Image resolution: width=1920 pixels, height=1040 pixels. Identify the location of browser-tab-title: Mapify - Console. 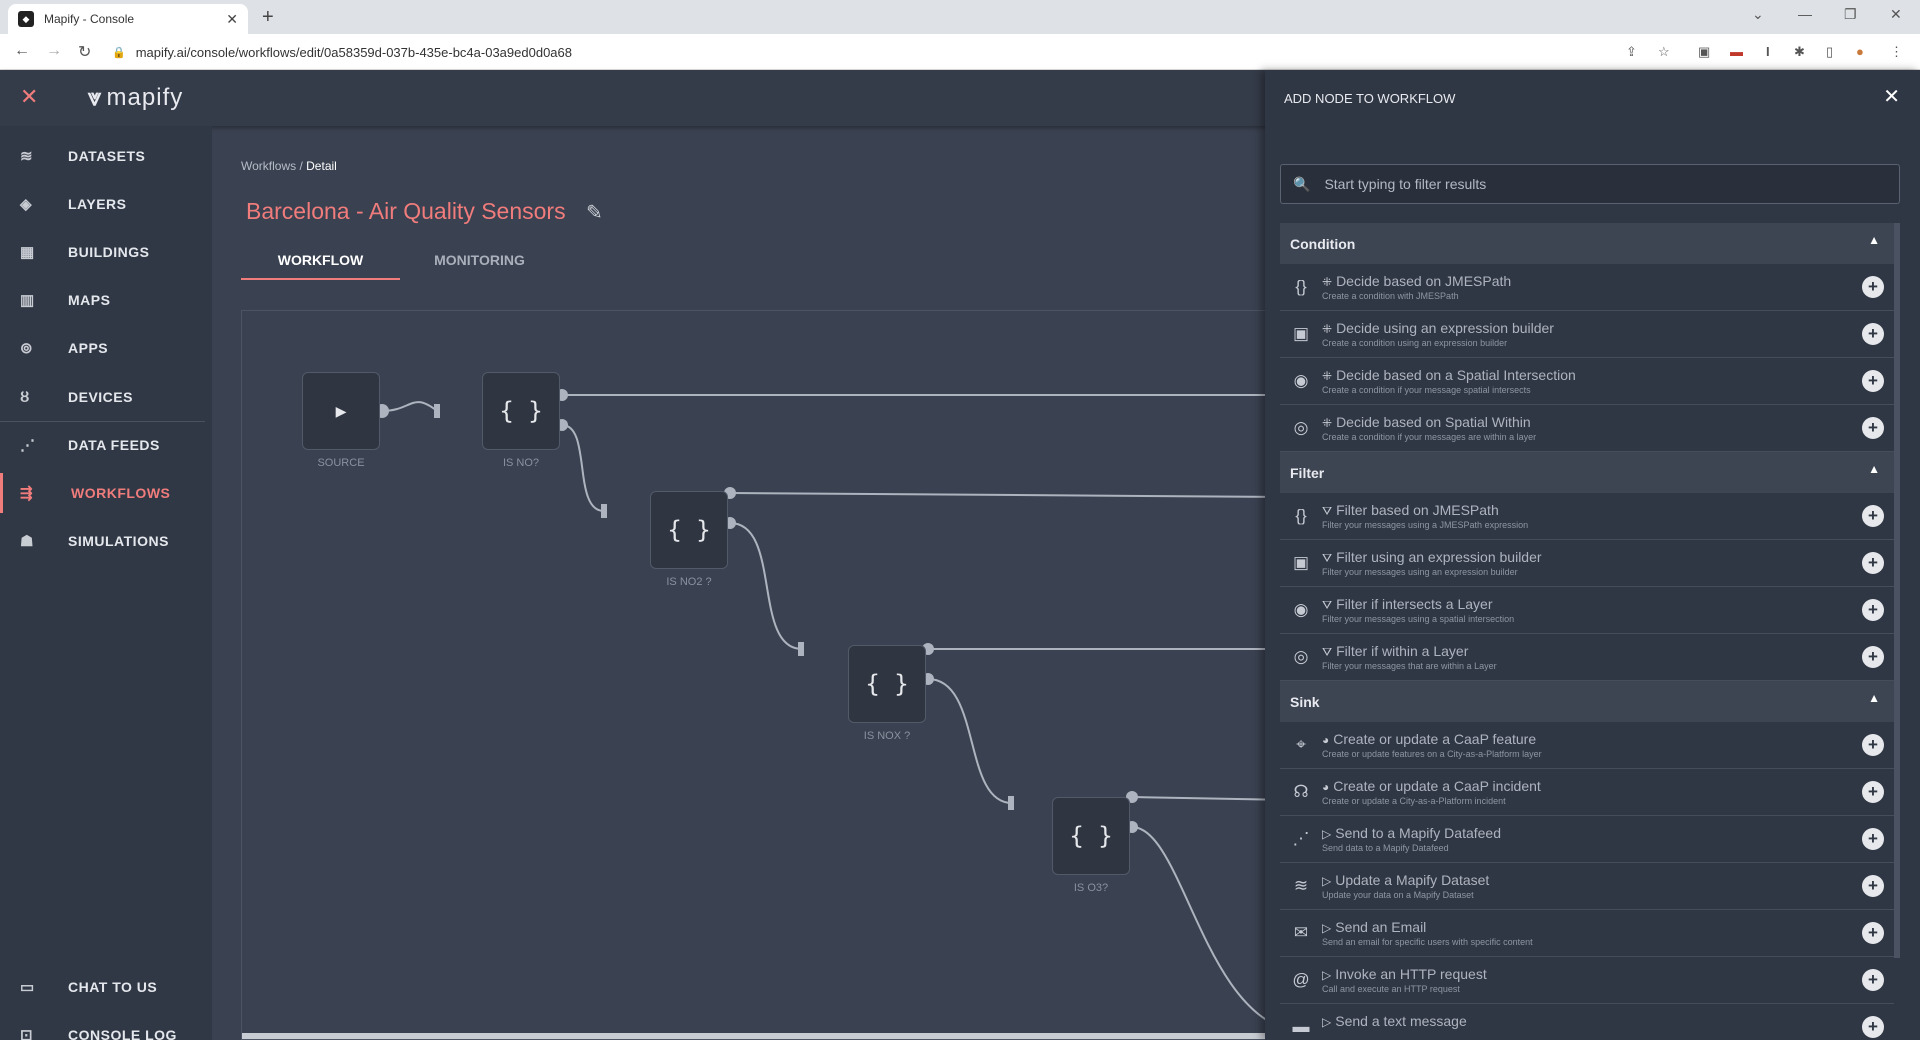
(89, 19).